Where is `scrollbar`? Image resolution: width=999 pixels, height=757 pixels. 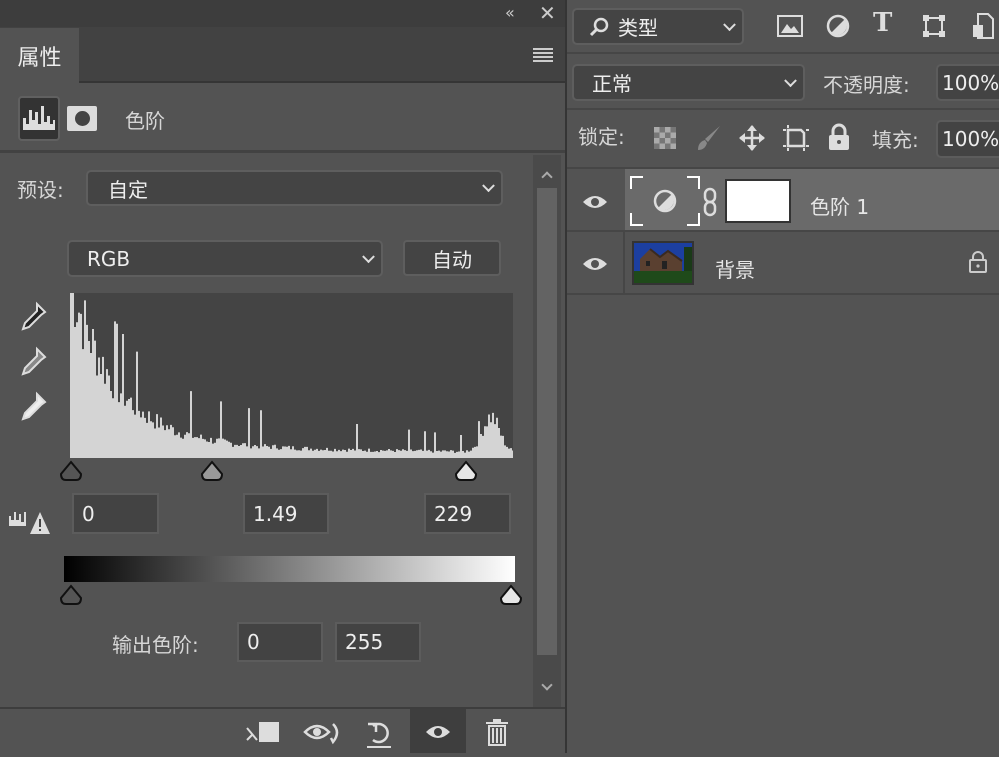
scrollbar is located at coordinates (547, 431).